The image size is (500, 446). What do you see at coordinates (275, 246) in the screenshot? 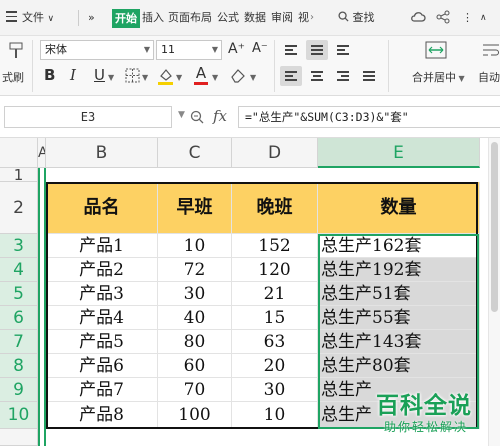
I see `table-cell: 152` at bounding box center [275, 246].